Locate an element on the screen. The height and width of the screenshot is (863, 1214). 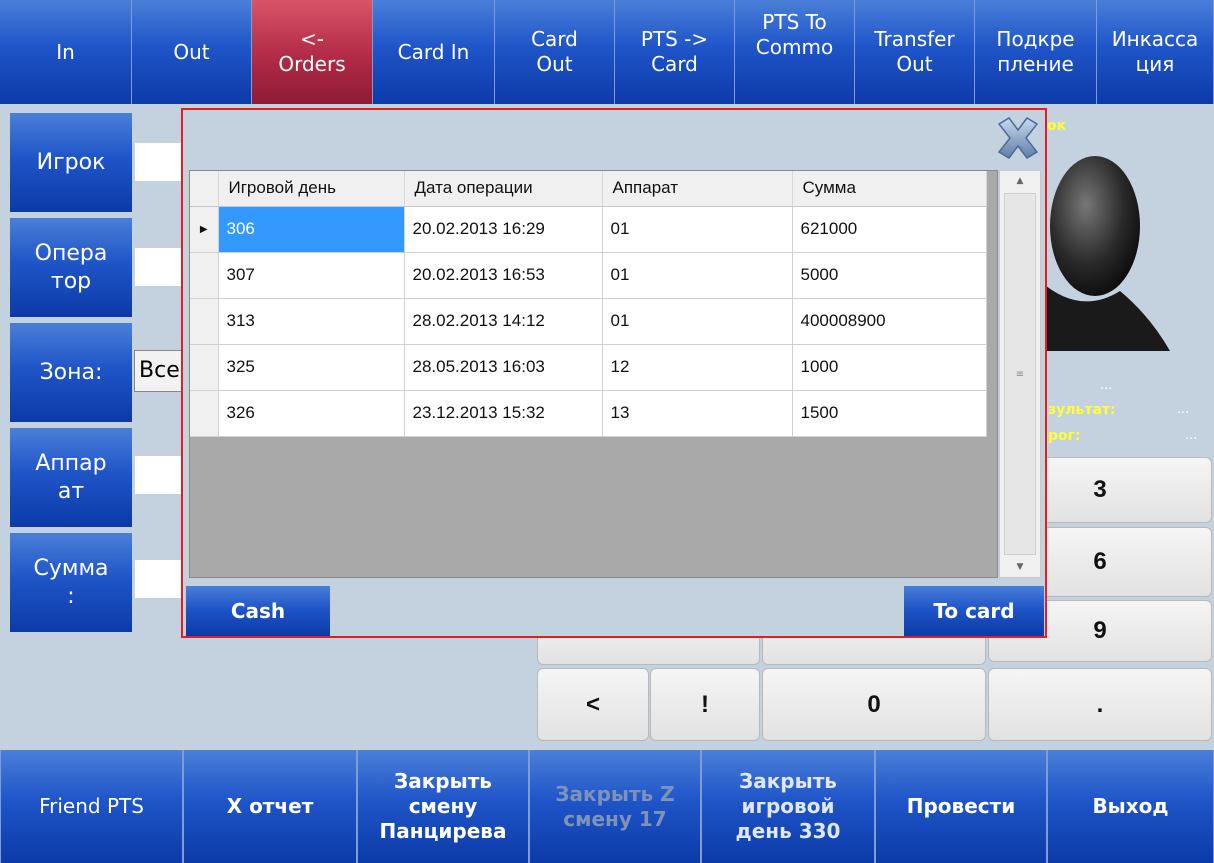
key-label: 6 is located at coordinates (1100, 561).